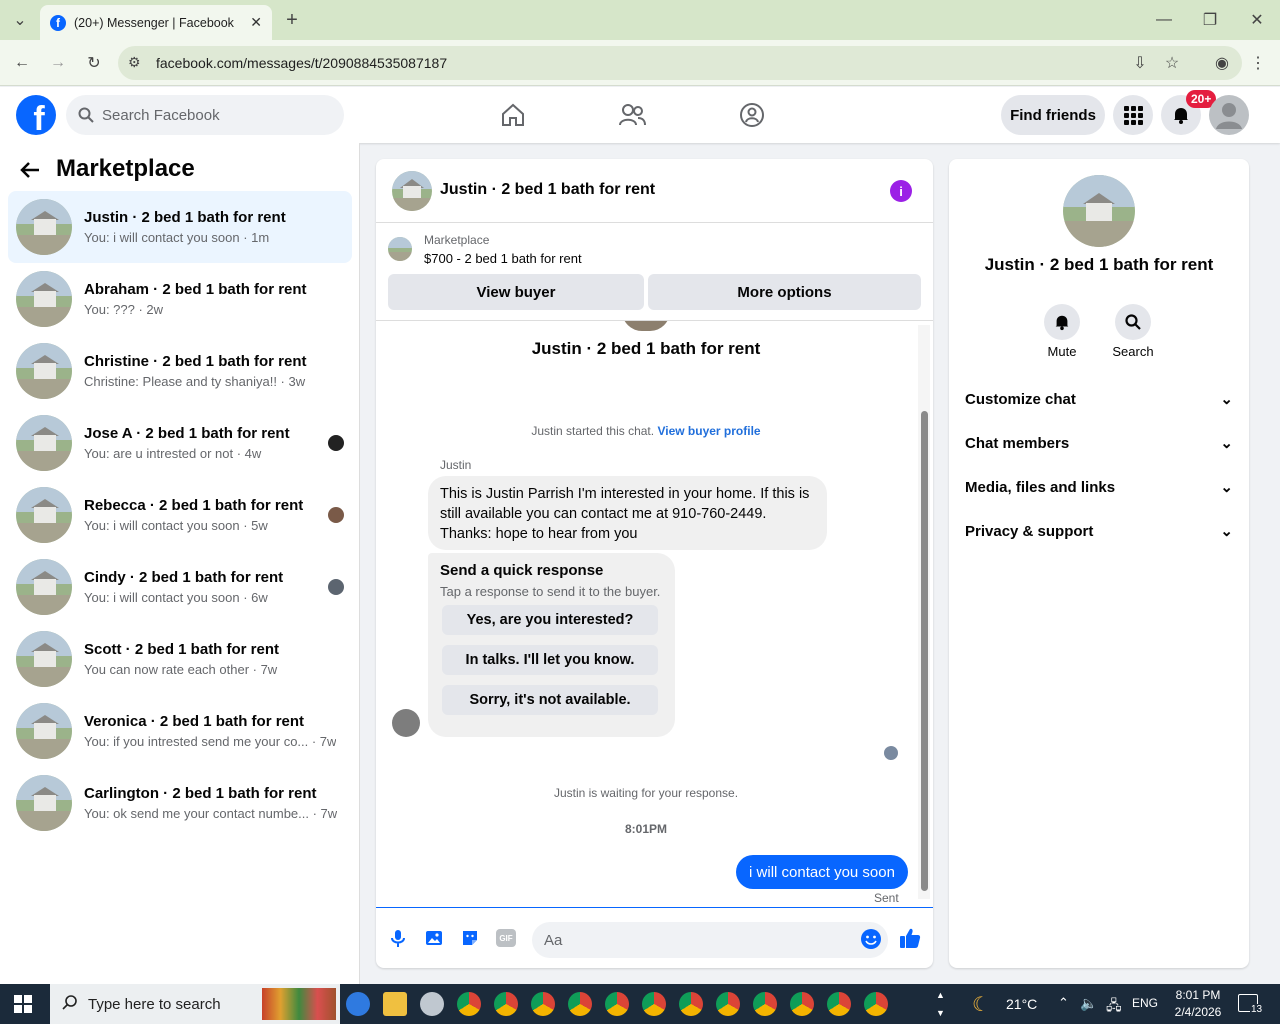 The width and height of the screenshot is (1280, 1024). I want to click on install-app-icon: ⇩, so click(1140, 63).